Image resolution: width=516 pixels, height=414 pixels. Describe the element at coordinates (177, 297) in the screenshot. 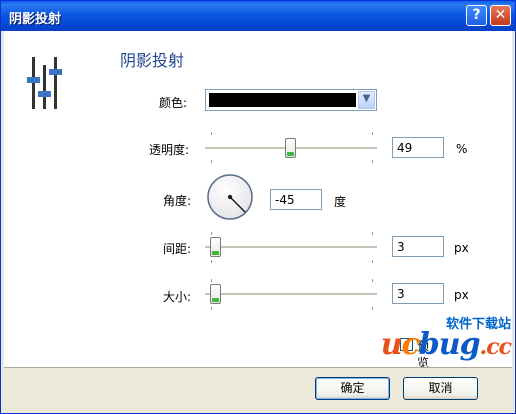

I see `size-label: 大小:` at that location.